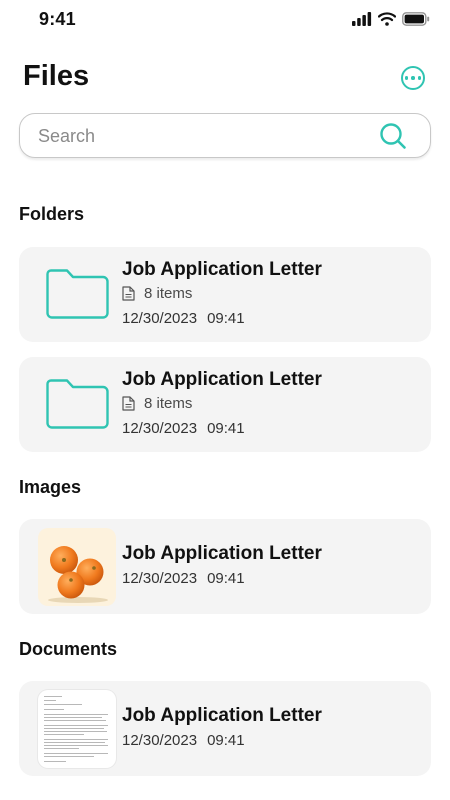 The width and height of the screenshot is (450, 800). Describe the element at coordinates (57, 19) in the screenshot. I see `status-time: 9:41` at that location.